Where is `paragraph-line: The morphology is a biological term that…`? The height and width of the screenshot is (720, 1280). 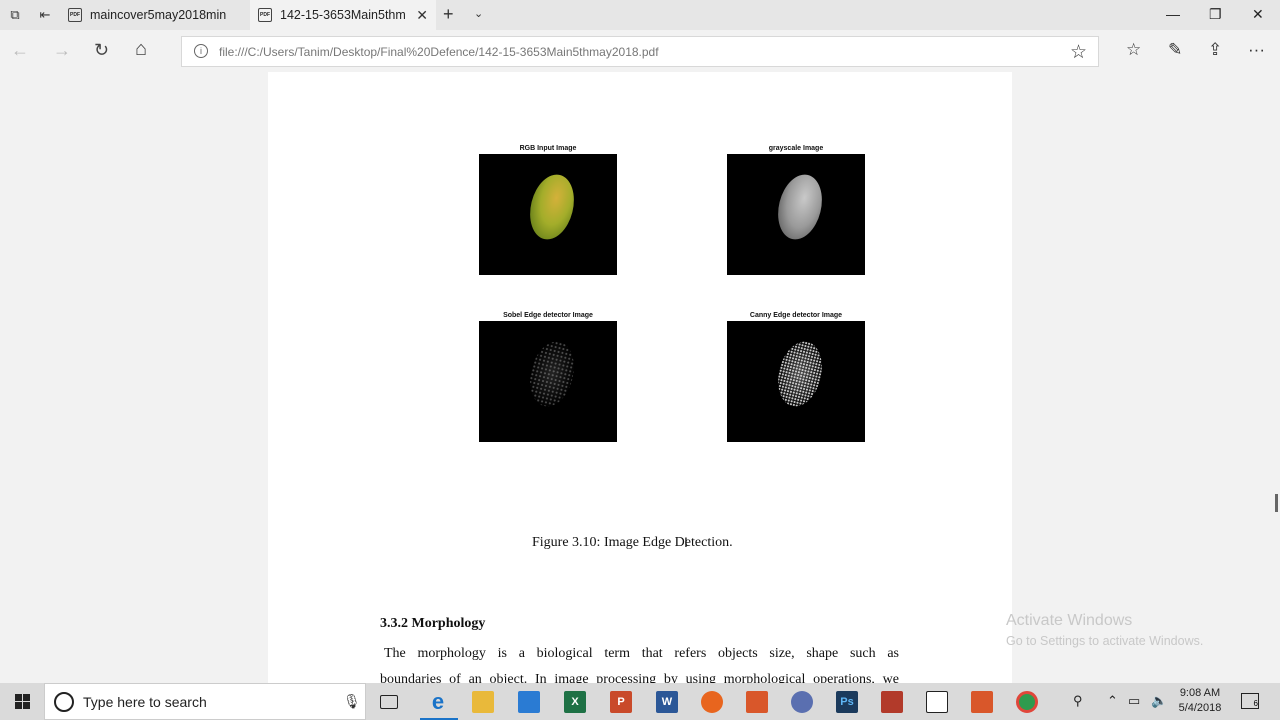 paragraph-line: The morphology is a biological term that… is located at coordinates (641, 653).